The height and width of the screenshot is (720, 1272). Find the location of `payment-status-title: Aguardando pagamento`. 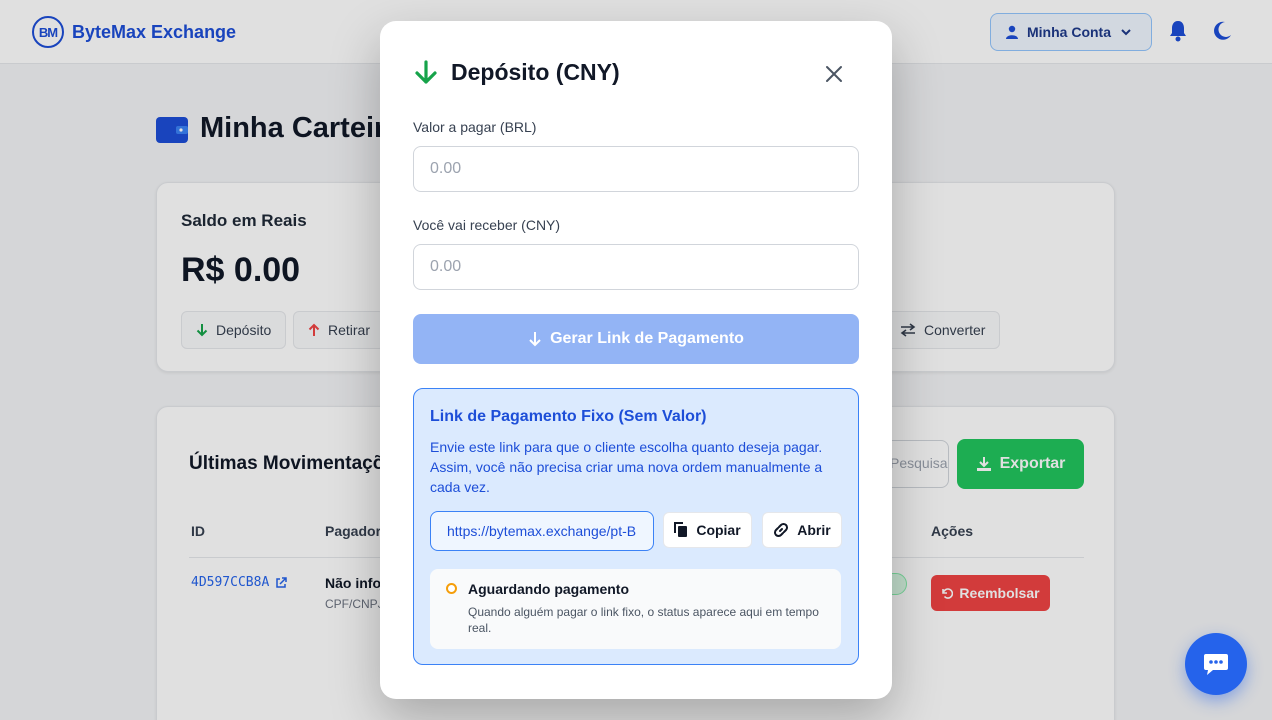

payment-status-title: Aguardando pagamento is located at coordinates (549, 589).